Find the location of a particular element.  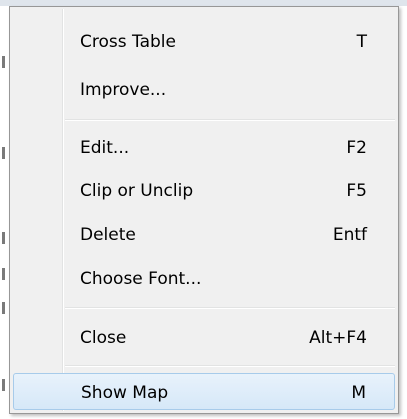

menu-item-shortcut: F5 is located at coordinates (356, 191).